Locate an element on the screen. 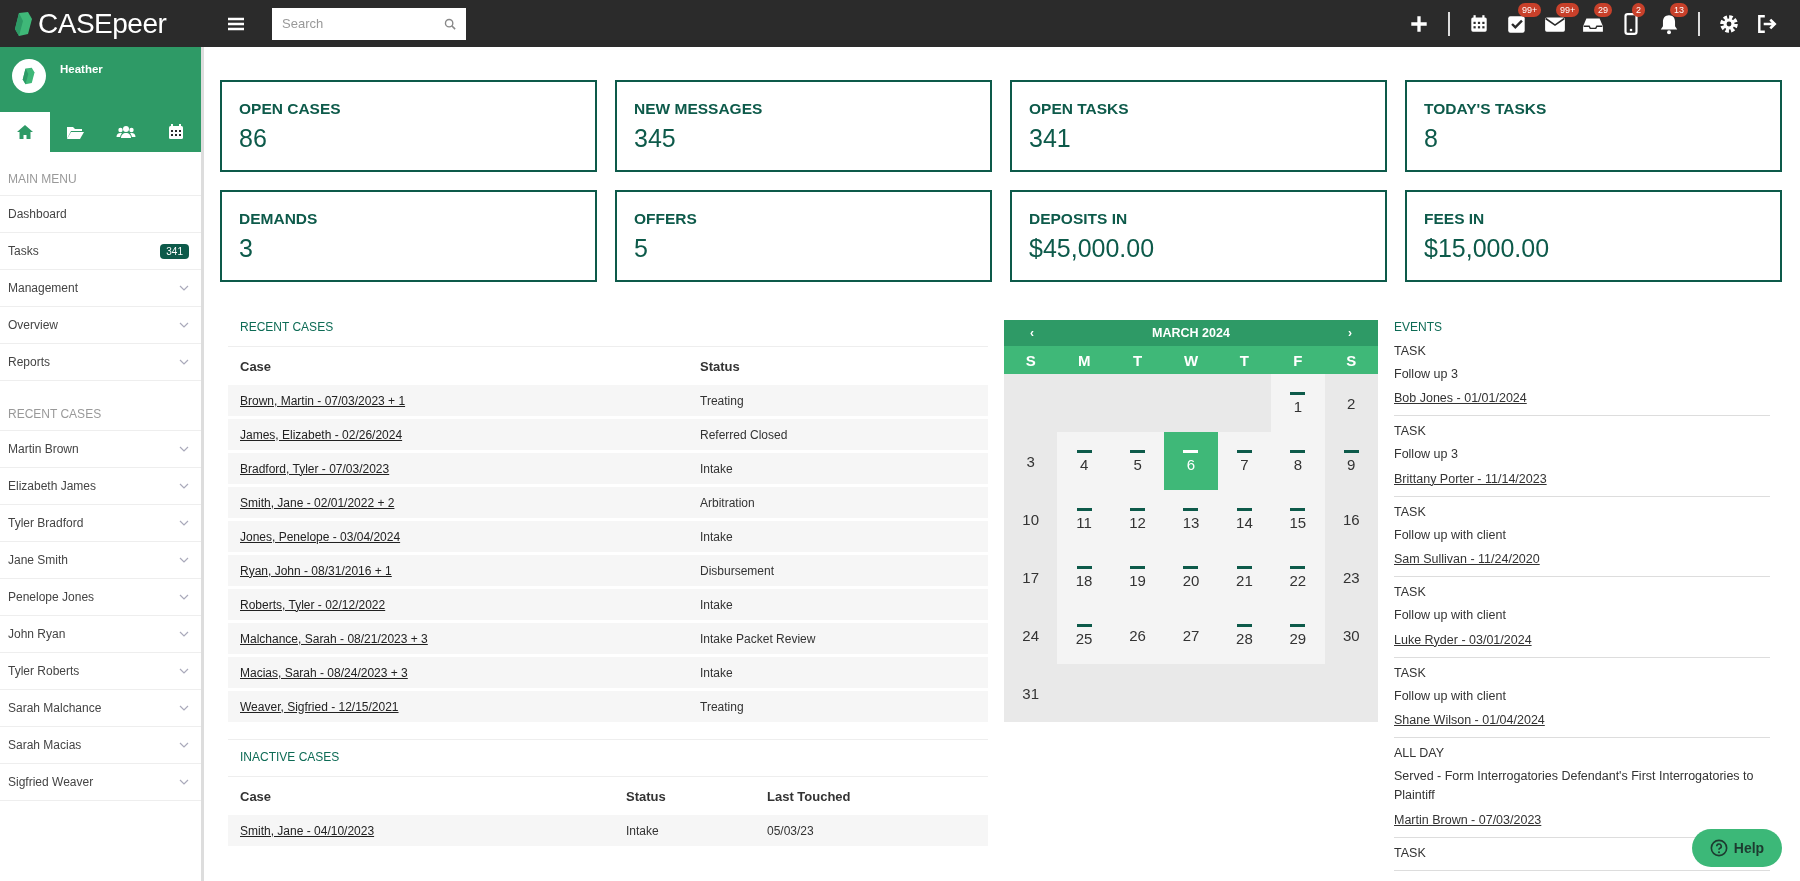 This screenshot has height=881, width=1800. case-link: Weaver, Sigfried - 12/15/2021 is located at coordinates (470, 706).